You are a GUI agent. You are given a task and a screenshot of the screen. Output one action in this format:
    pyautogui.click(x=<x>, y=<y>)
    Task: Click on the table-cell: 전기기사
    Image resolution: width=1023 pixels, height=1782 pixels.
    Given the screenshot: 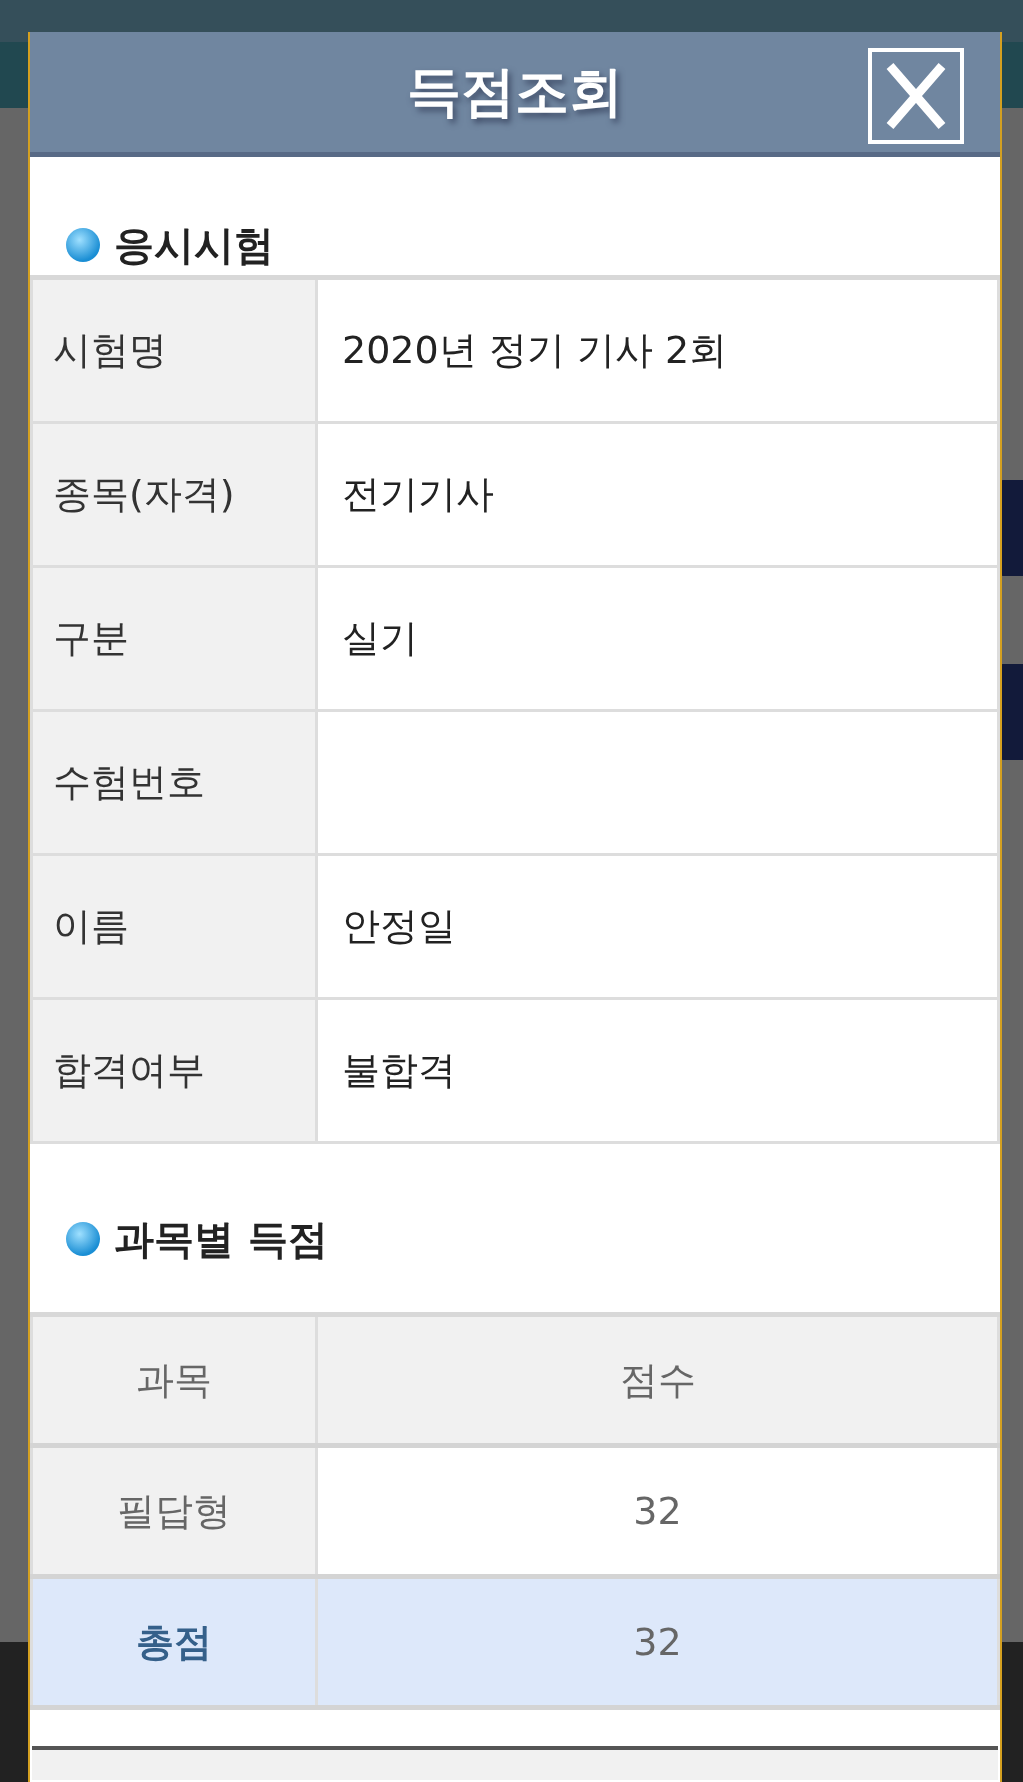 What is the action you would take?
    pyautogui.click(x=659, y=494)
    